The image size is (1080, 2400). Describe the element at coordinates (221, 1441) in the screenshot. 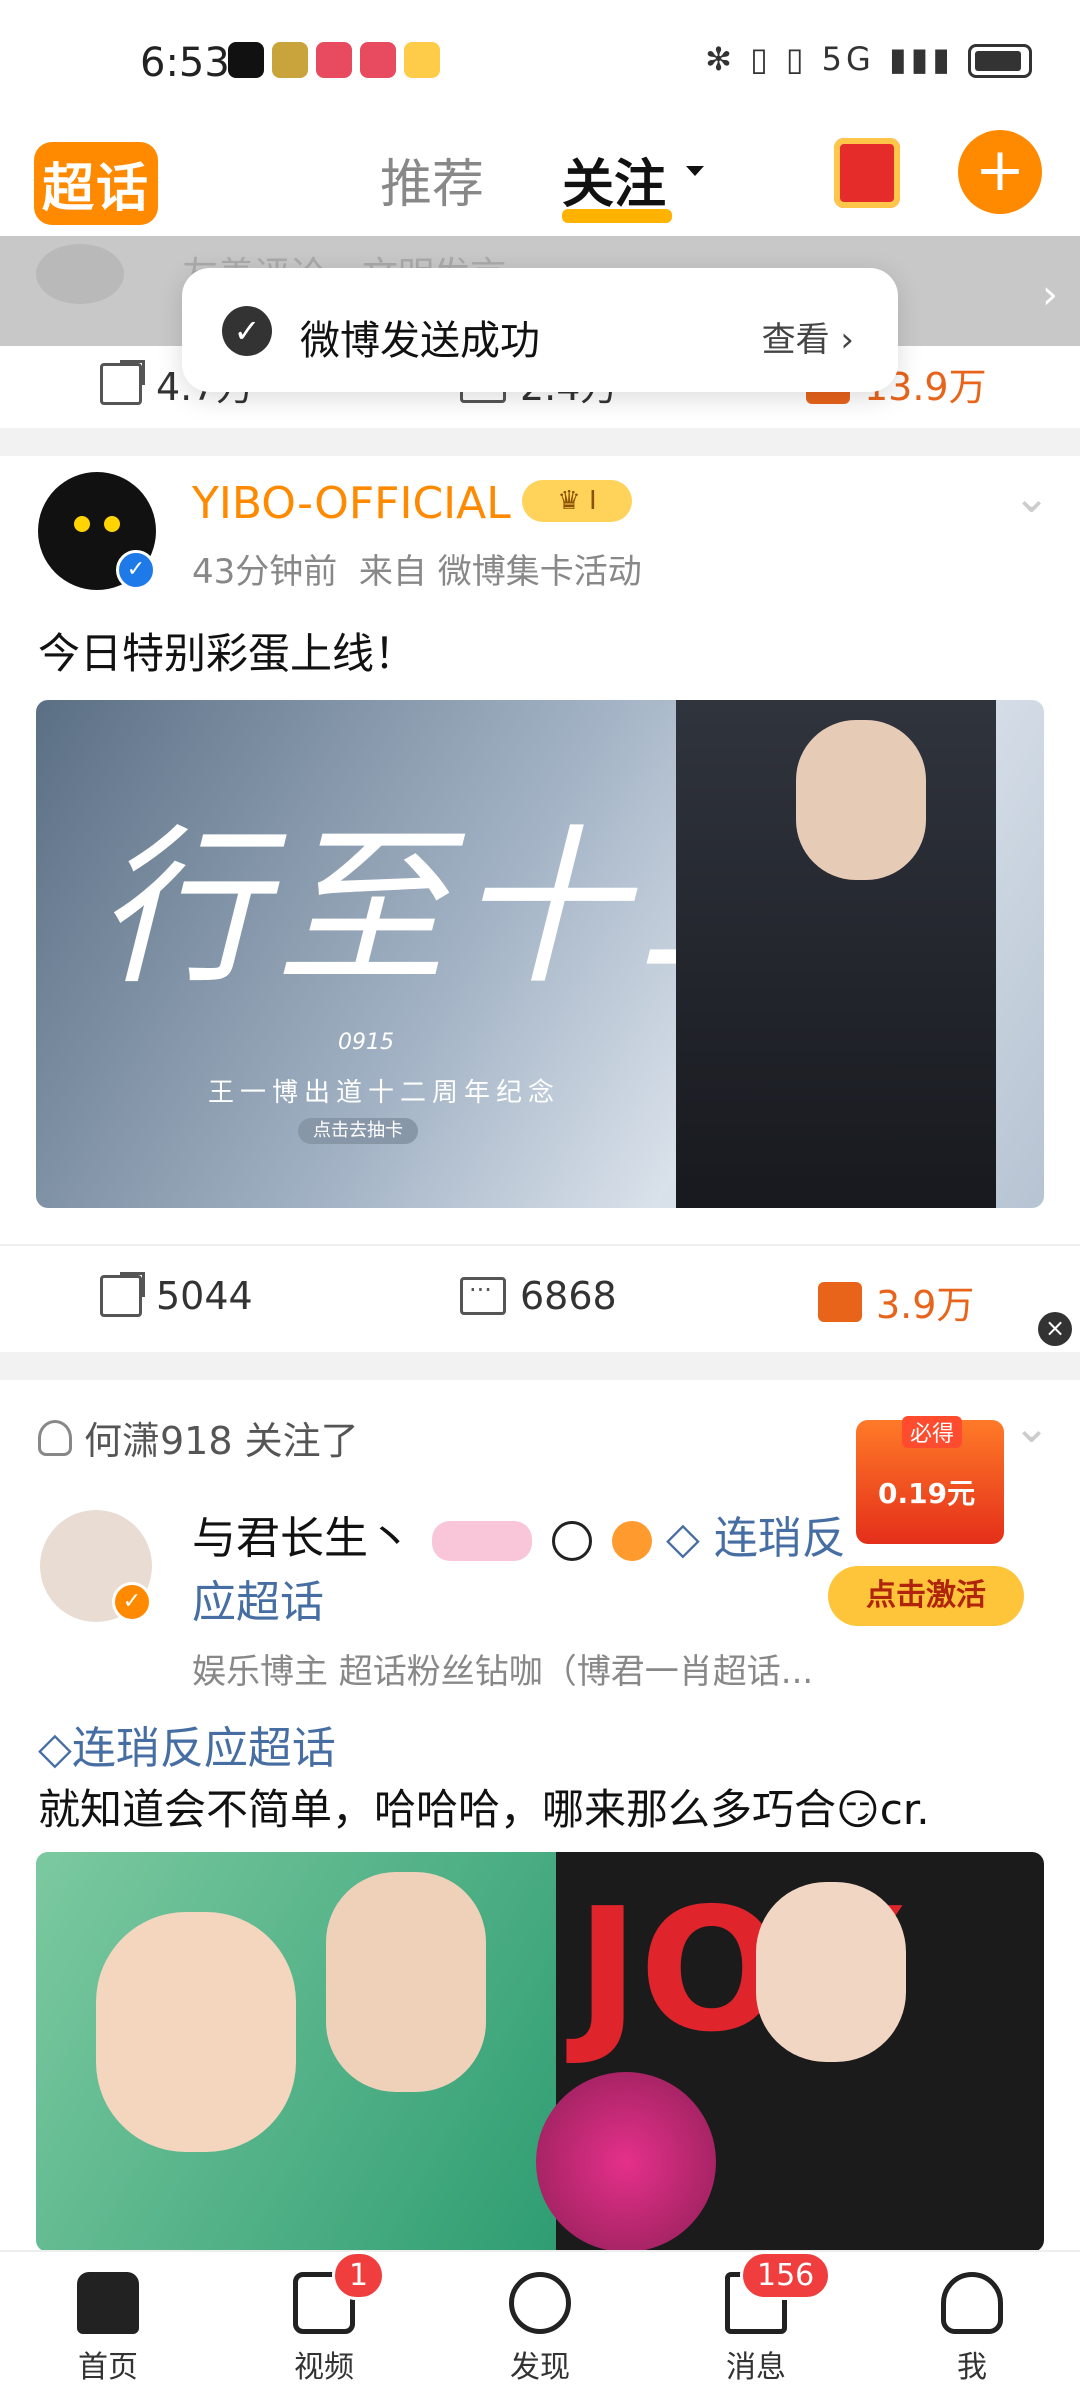

I see `follow-note-text: 何潇918 关注了` at that location.